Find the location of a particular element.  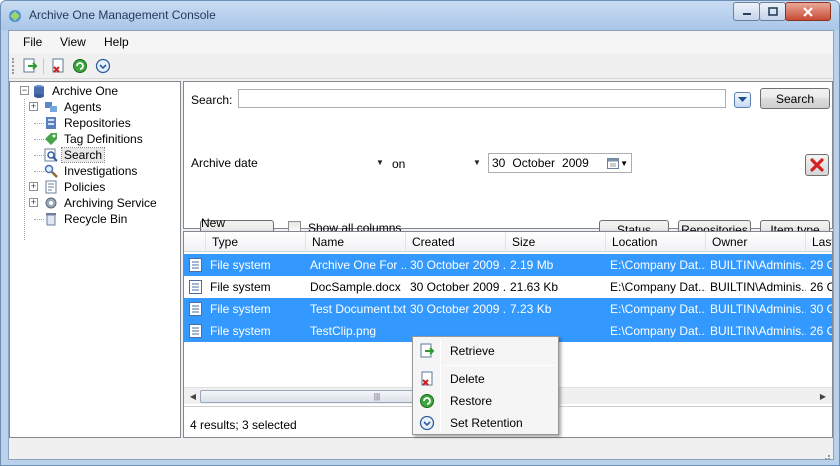

cell-name: TestClip.png is located at coordinates (343, 331).